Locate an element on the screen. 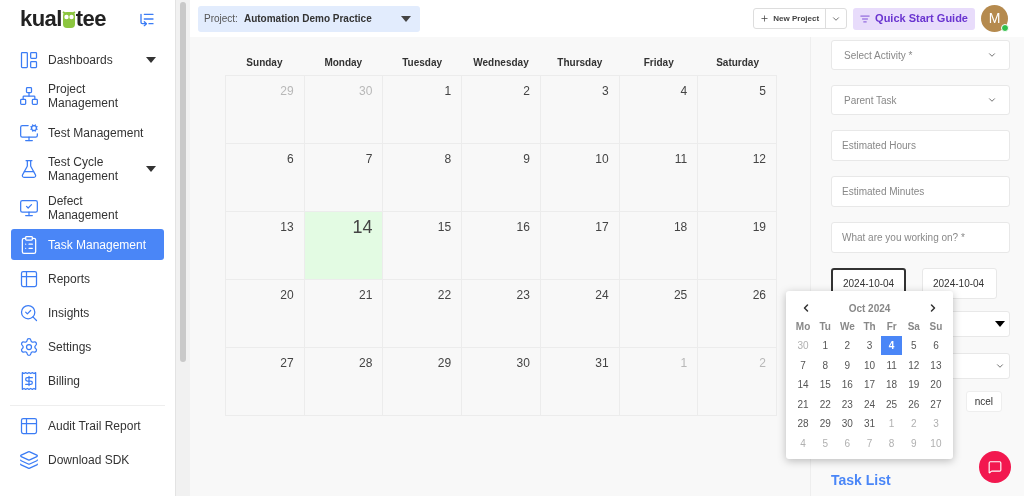 The image size is (1024, 496). weekday-label: Friday is located at coordinates (658, 62).